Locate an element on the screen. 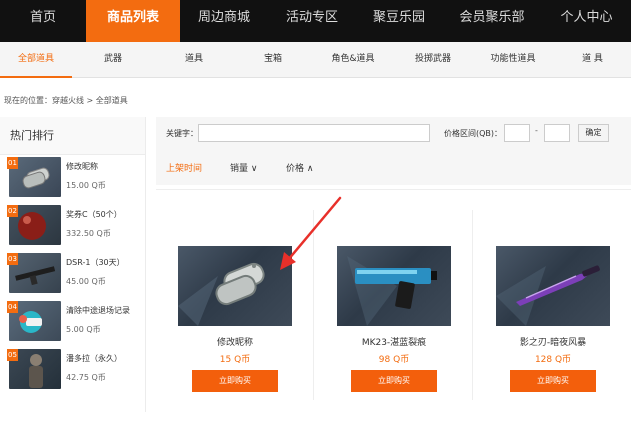 The image size is (631, 430). sort-by-time: 上架时间 is located at coordinates (184, 167).